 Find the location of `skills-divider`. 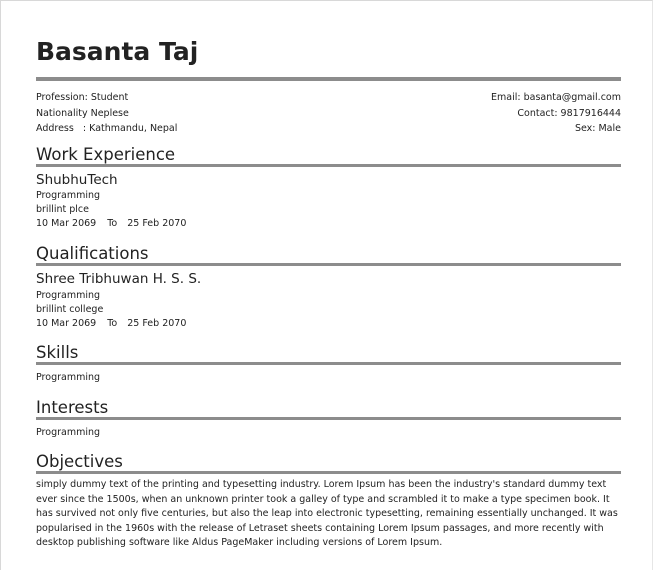

skills-divider is located at coordinates (328, 363).